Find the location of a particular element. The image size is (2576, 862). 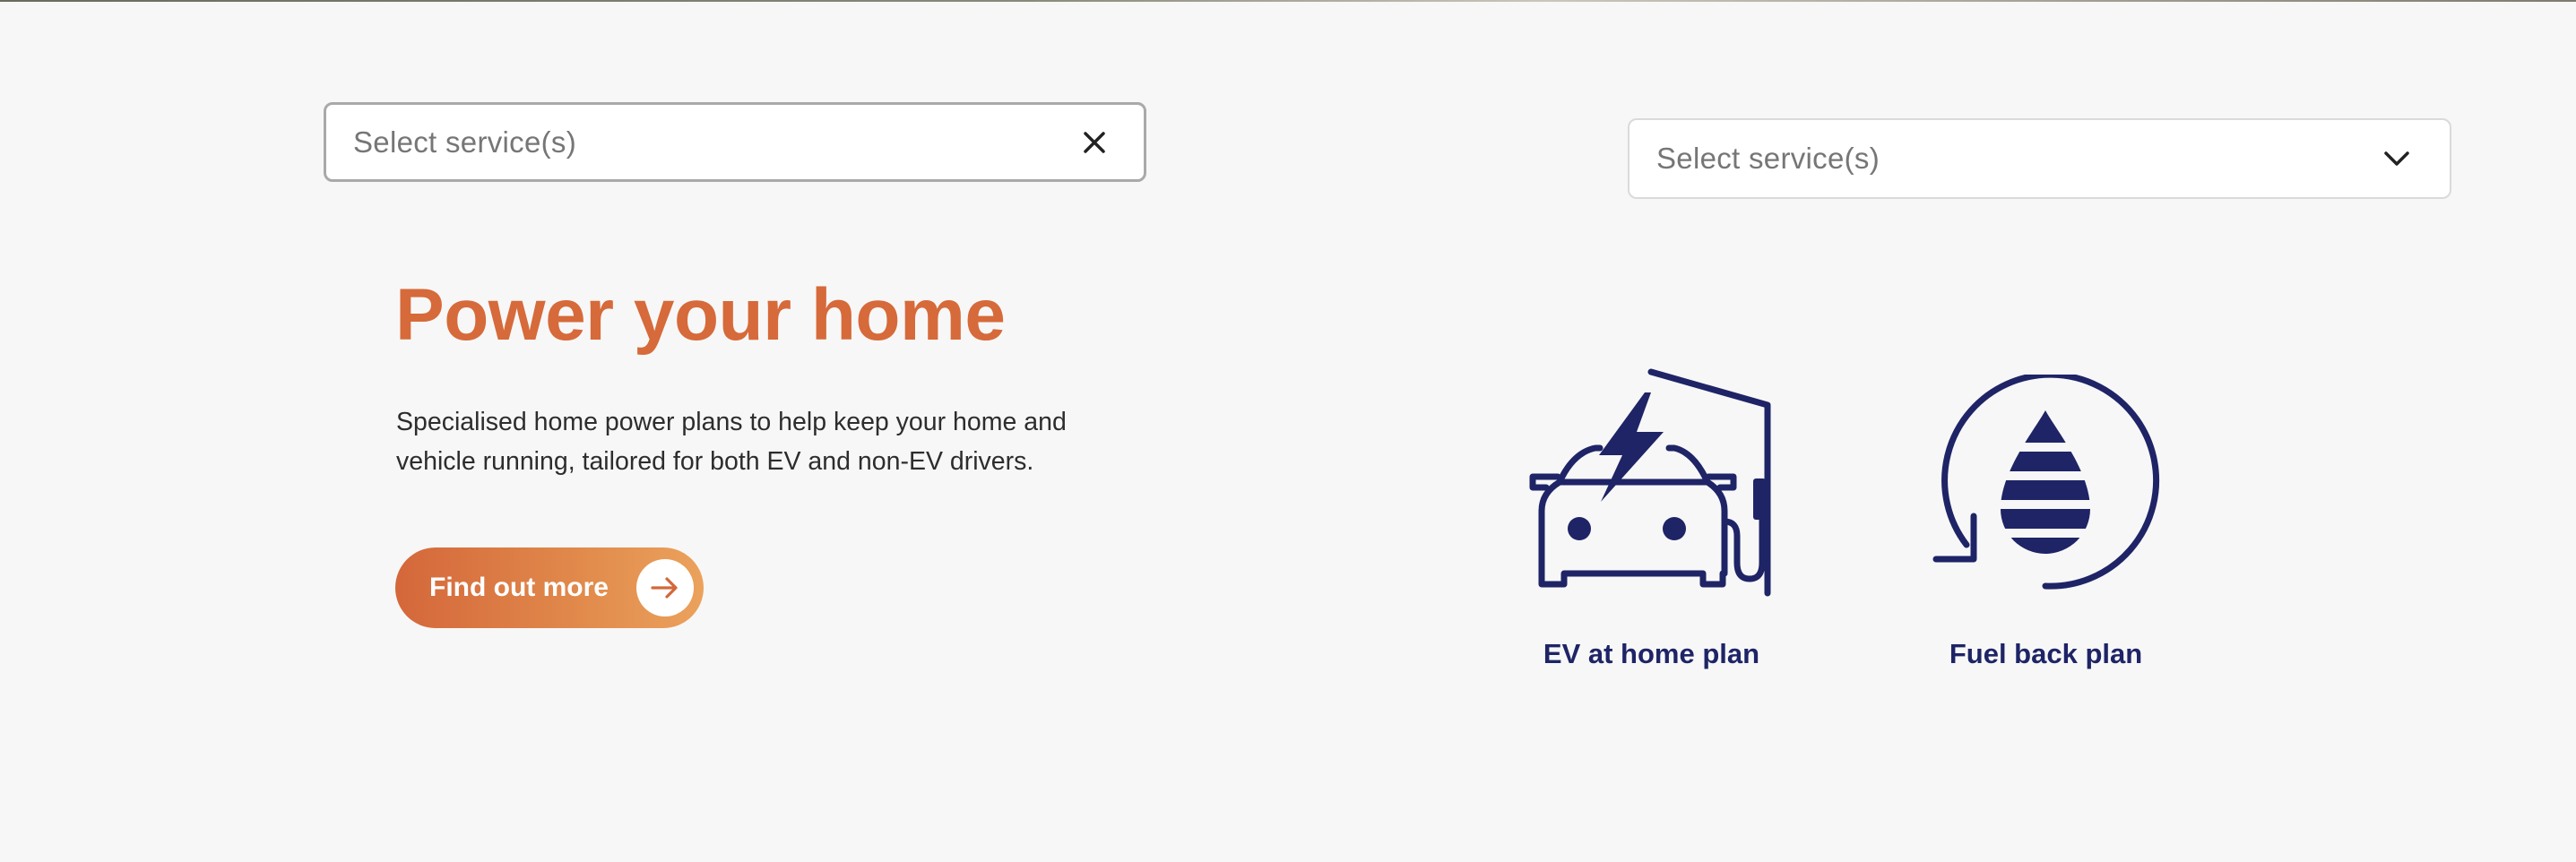

close-icon is located at coordinates (1094, 142).